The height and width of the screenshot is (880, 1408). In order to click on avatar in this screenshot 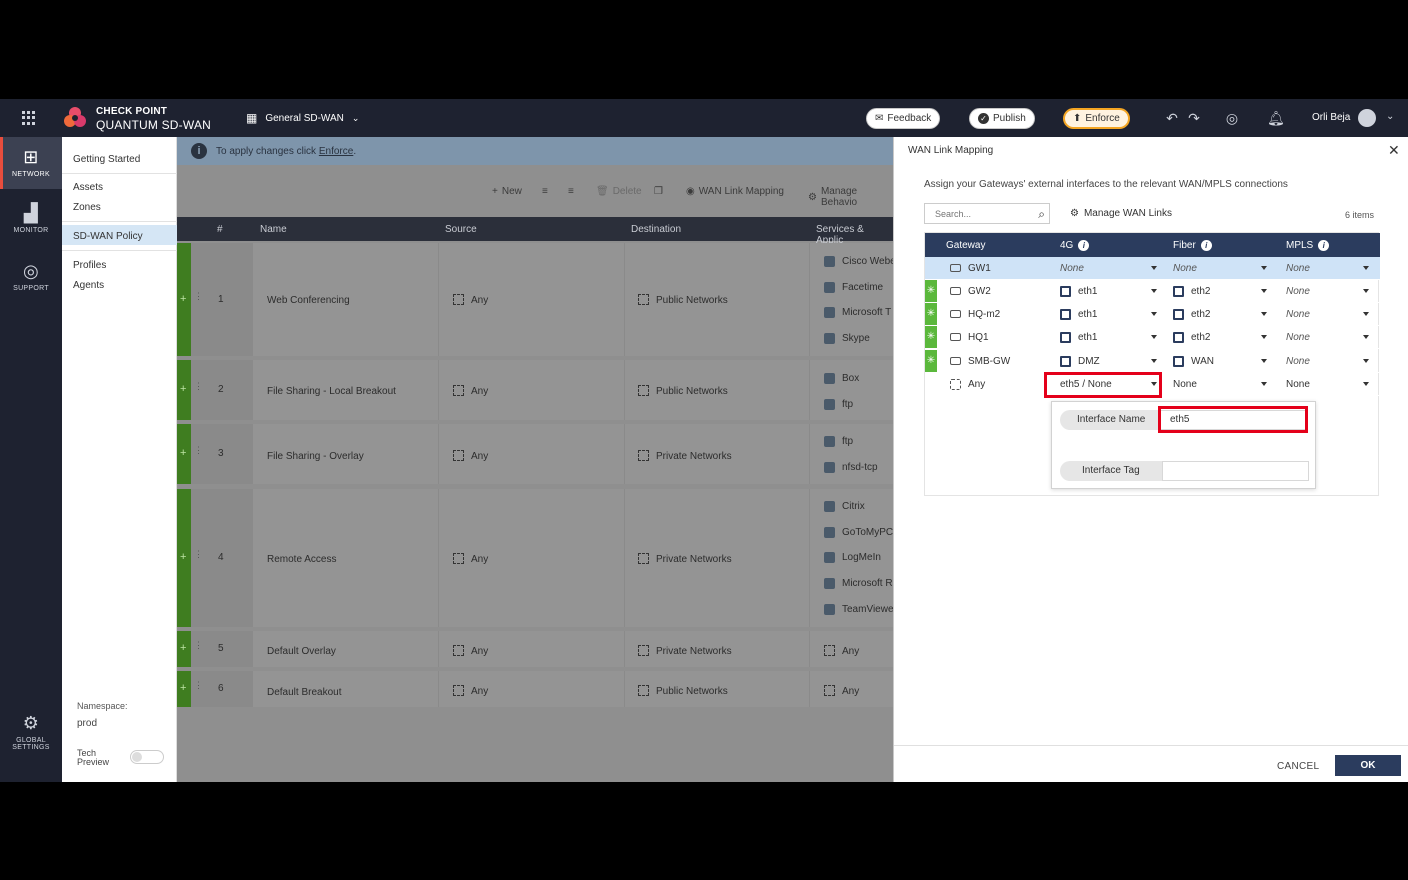, I will do `click(1367, 118)`.